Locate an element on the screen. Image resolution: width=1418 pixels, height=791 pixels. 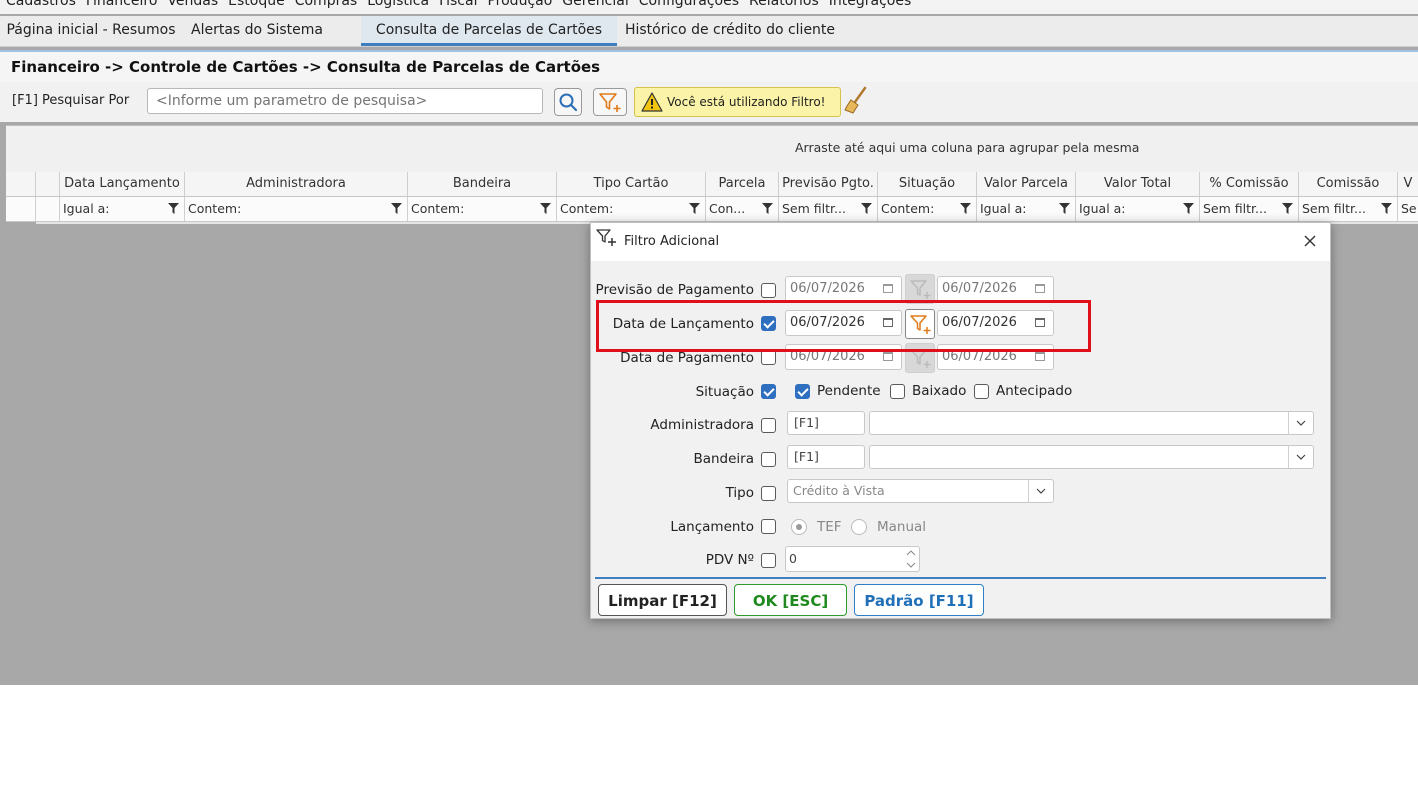
menu-cadastros: Cadastros is located at coordinates (40, 5).